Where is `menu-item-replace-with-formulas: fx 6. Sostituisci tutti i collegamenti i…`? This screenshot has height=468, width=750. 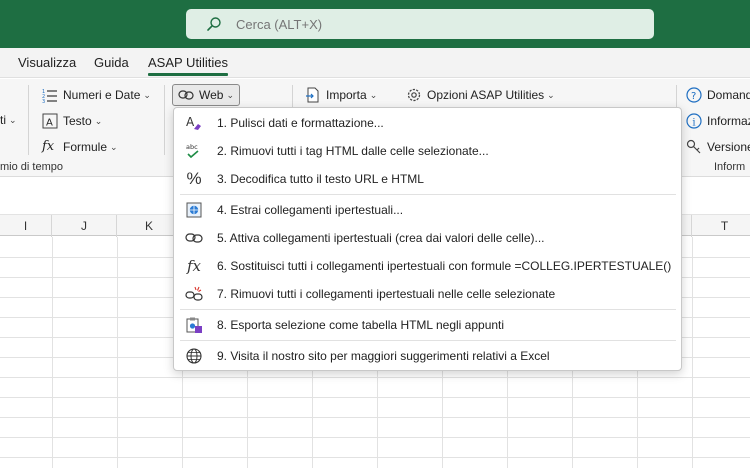 menu-item-replace-with-formulas: fx 6. Sostituisci tutti i collegamenti i… is located at coordinates (427, 266).